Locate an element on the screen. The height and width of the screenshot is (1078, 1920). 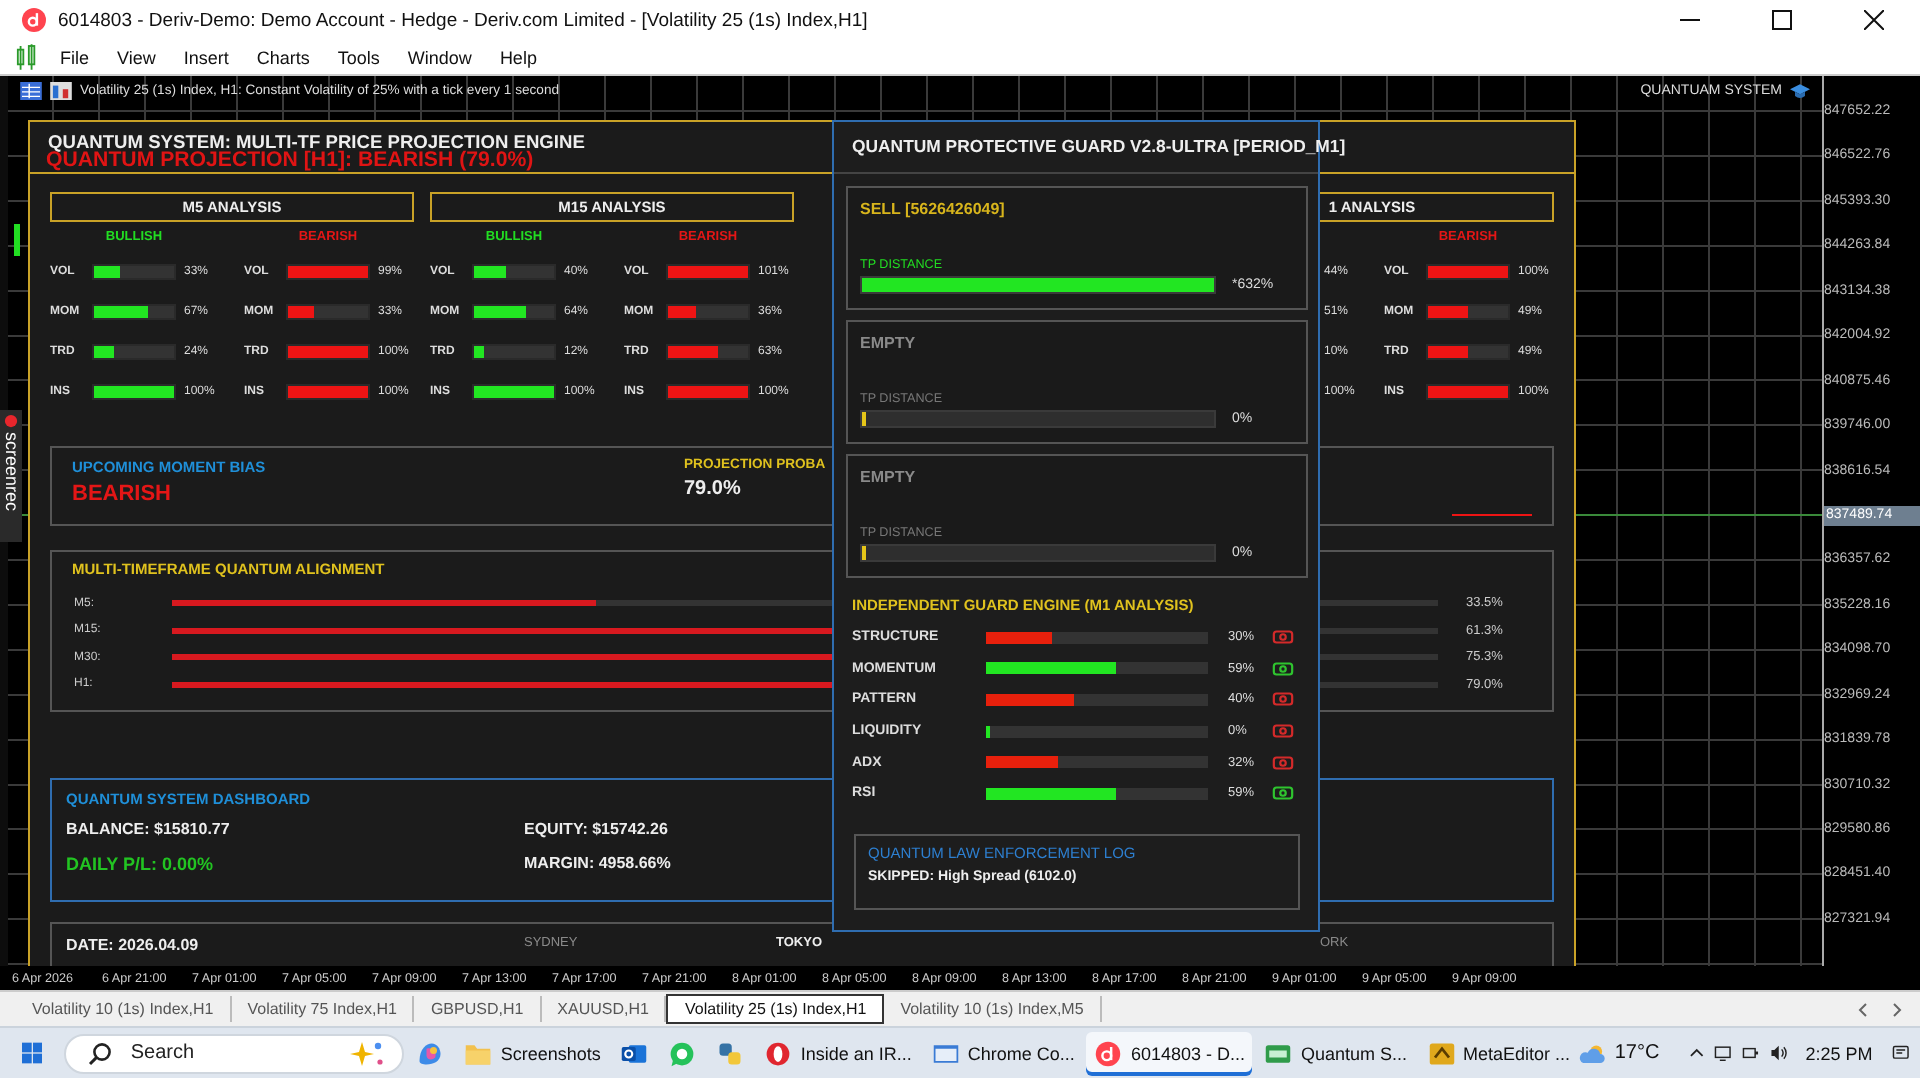
monitor-icon is located at coordinates (1723, 1053).